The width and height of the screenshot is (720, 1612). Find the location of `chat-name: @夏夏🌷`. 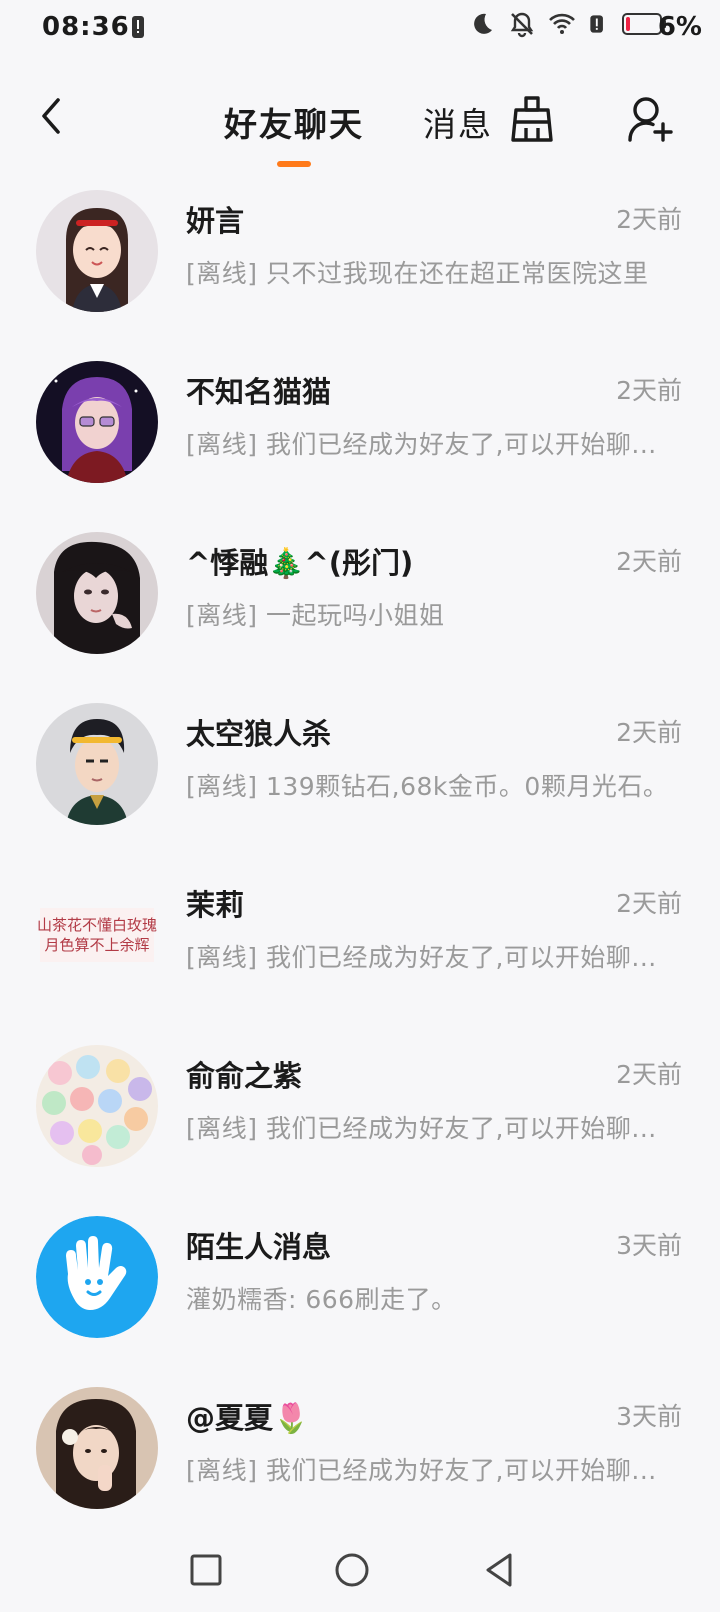

chat-name: @夏夏🌷 is located at coordinates (248, 1418).